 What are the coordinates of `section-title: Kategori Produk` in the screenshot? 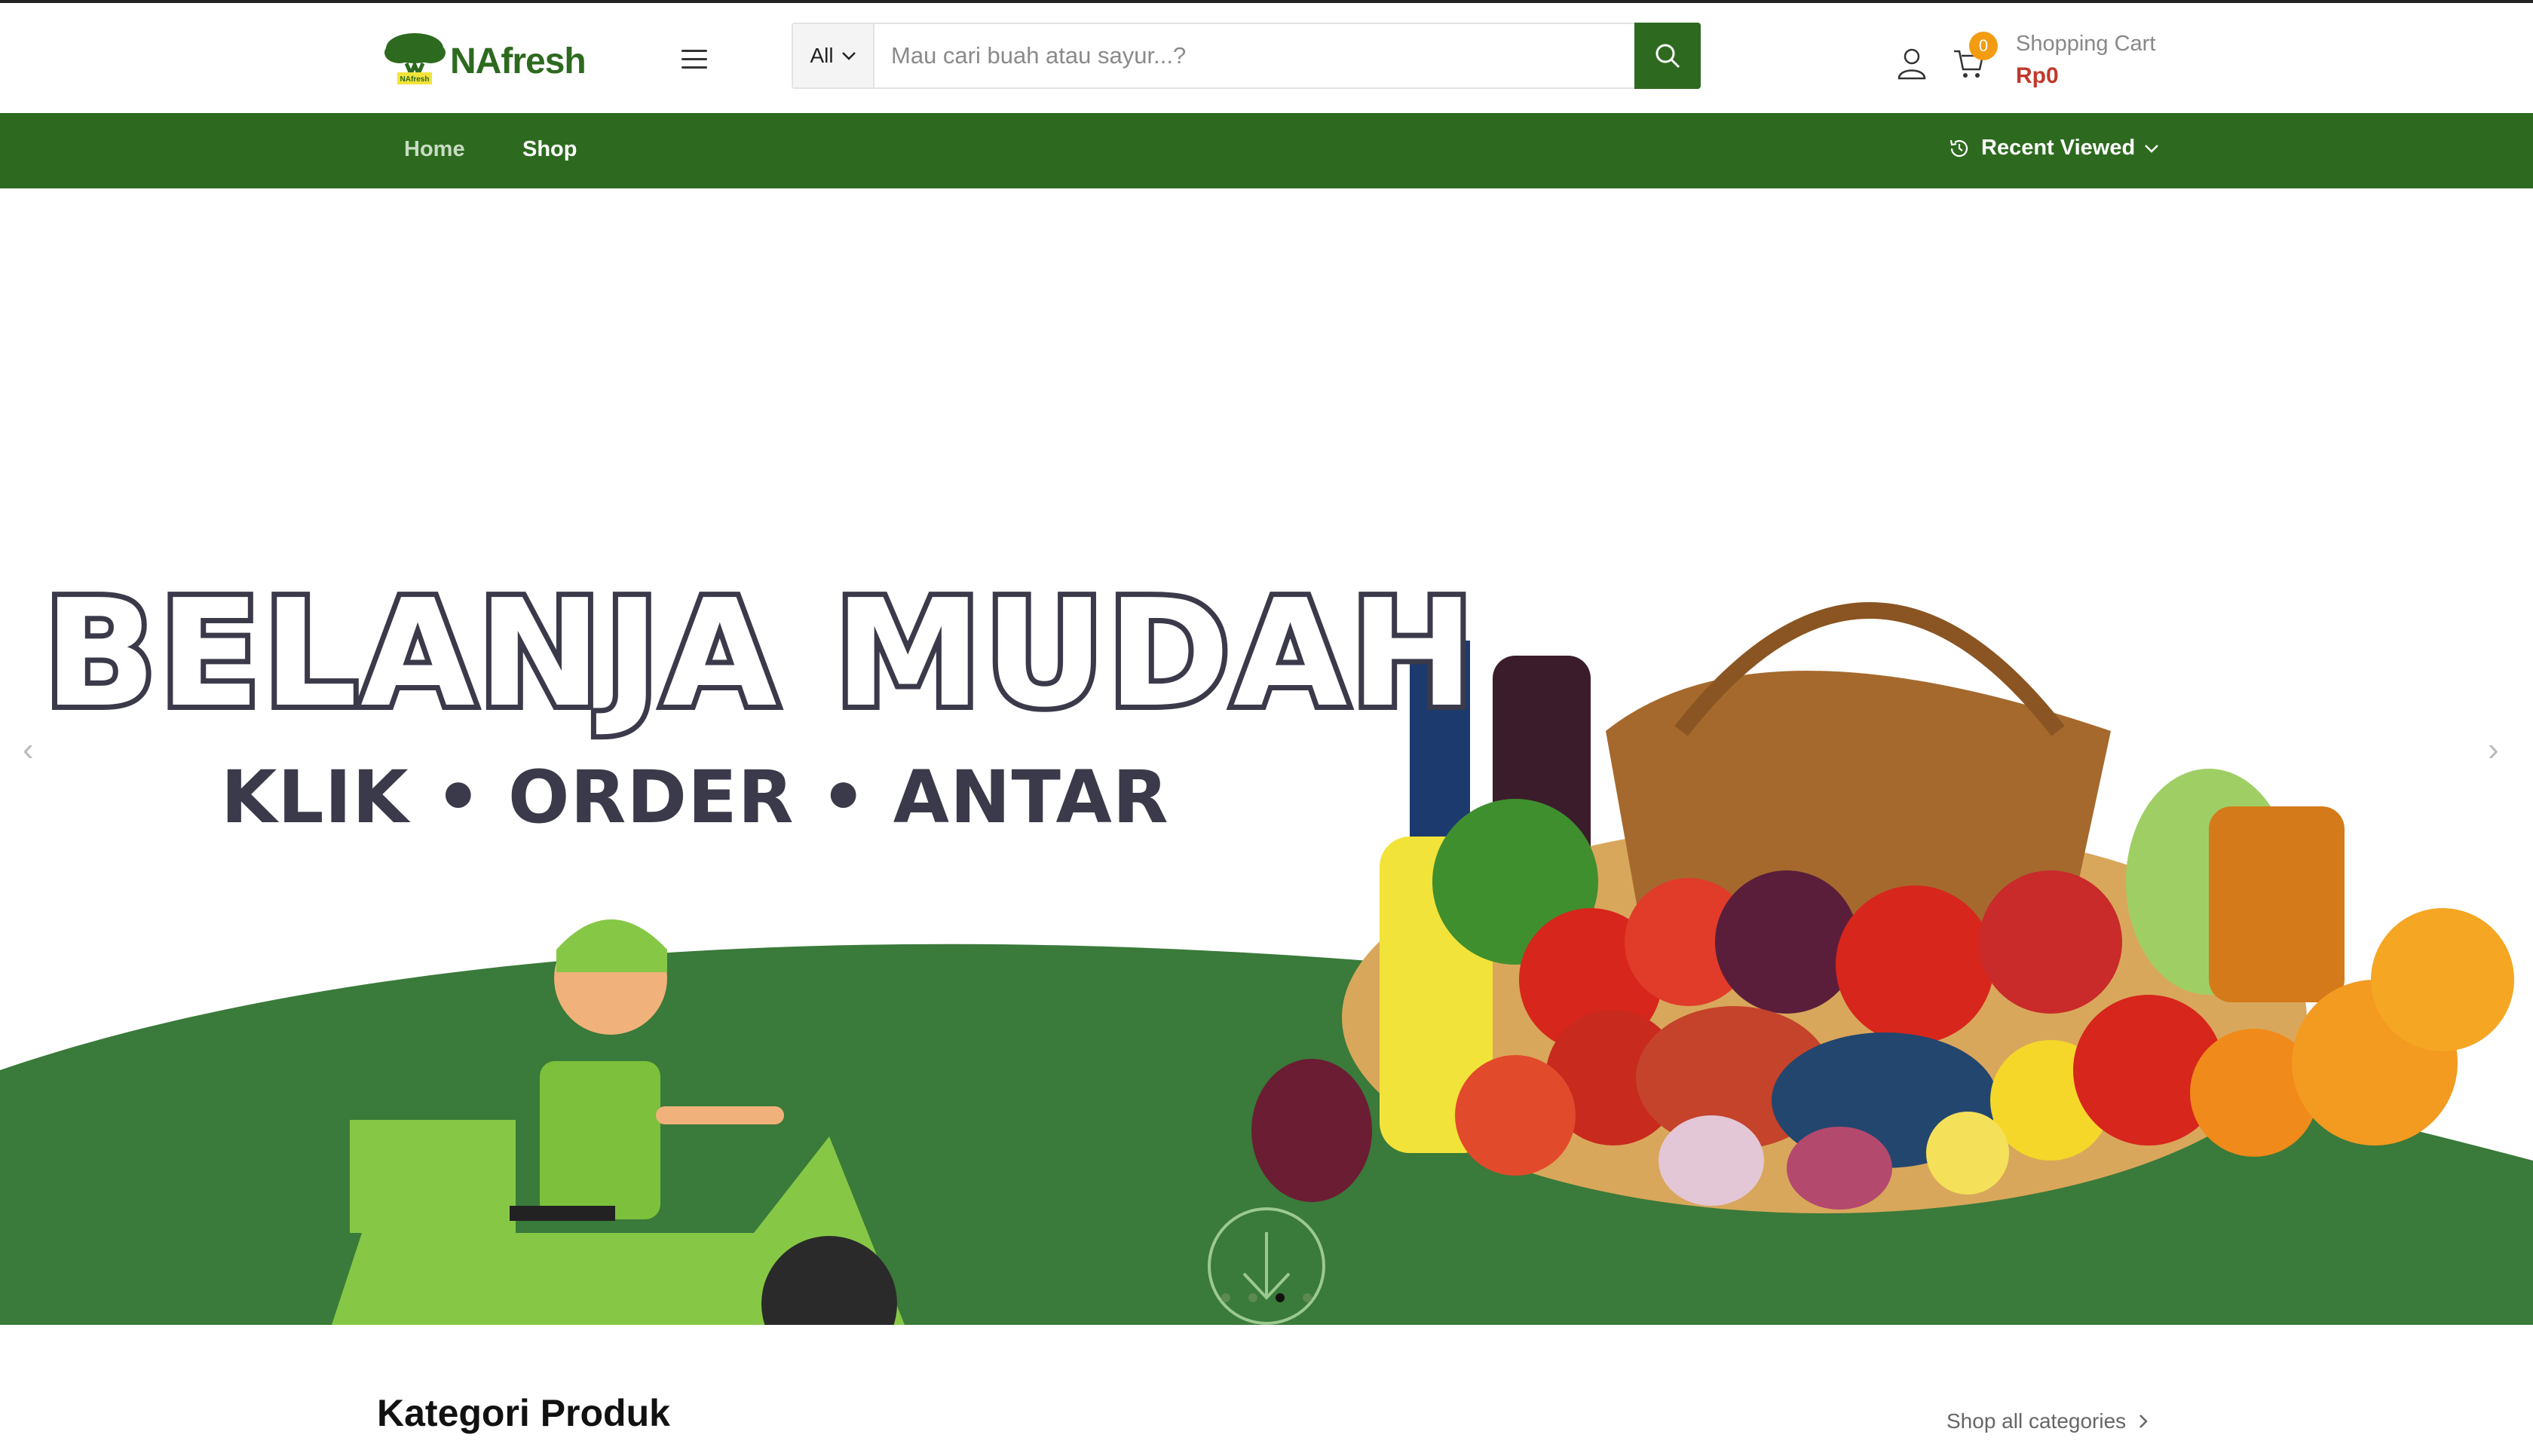 It's located at (523, 1413).